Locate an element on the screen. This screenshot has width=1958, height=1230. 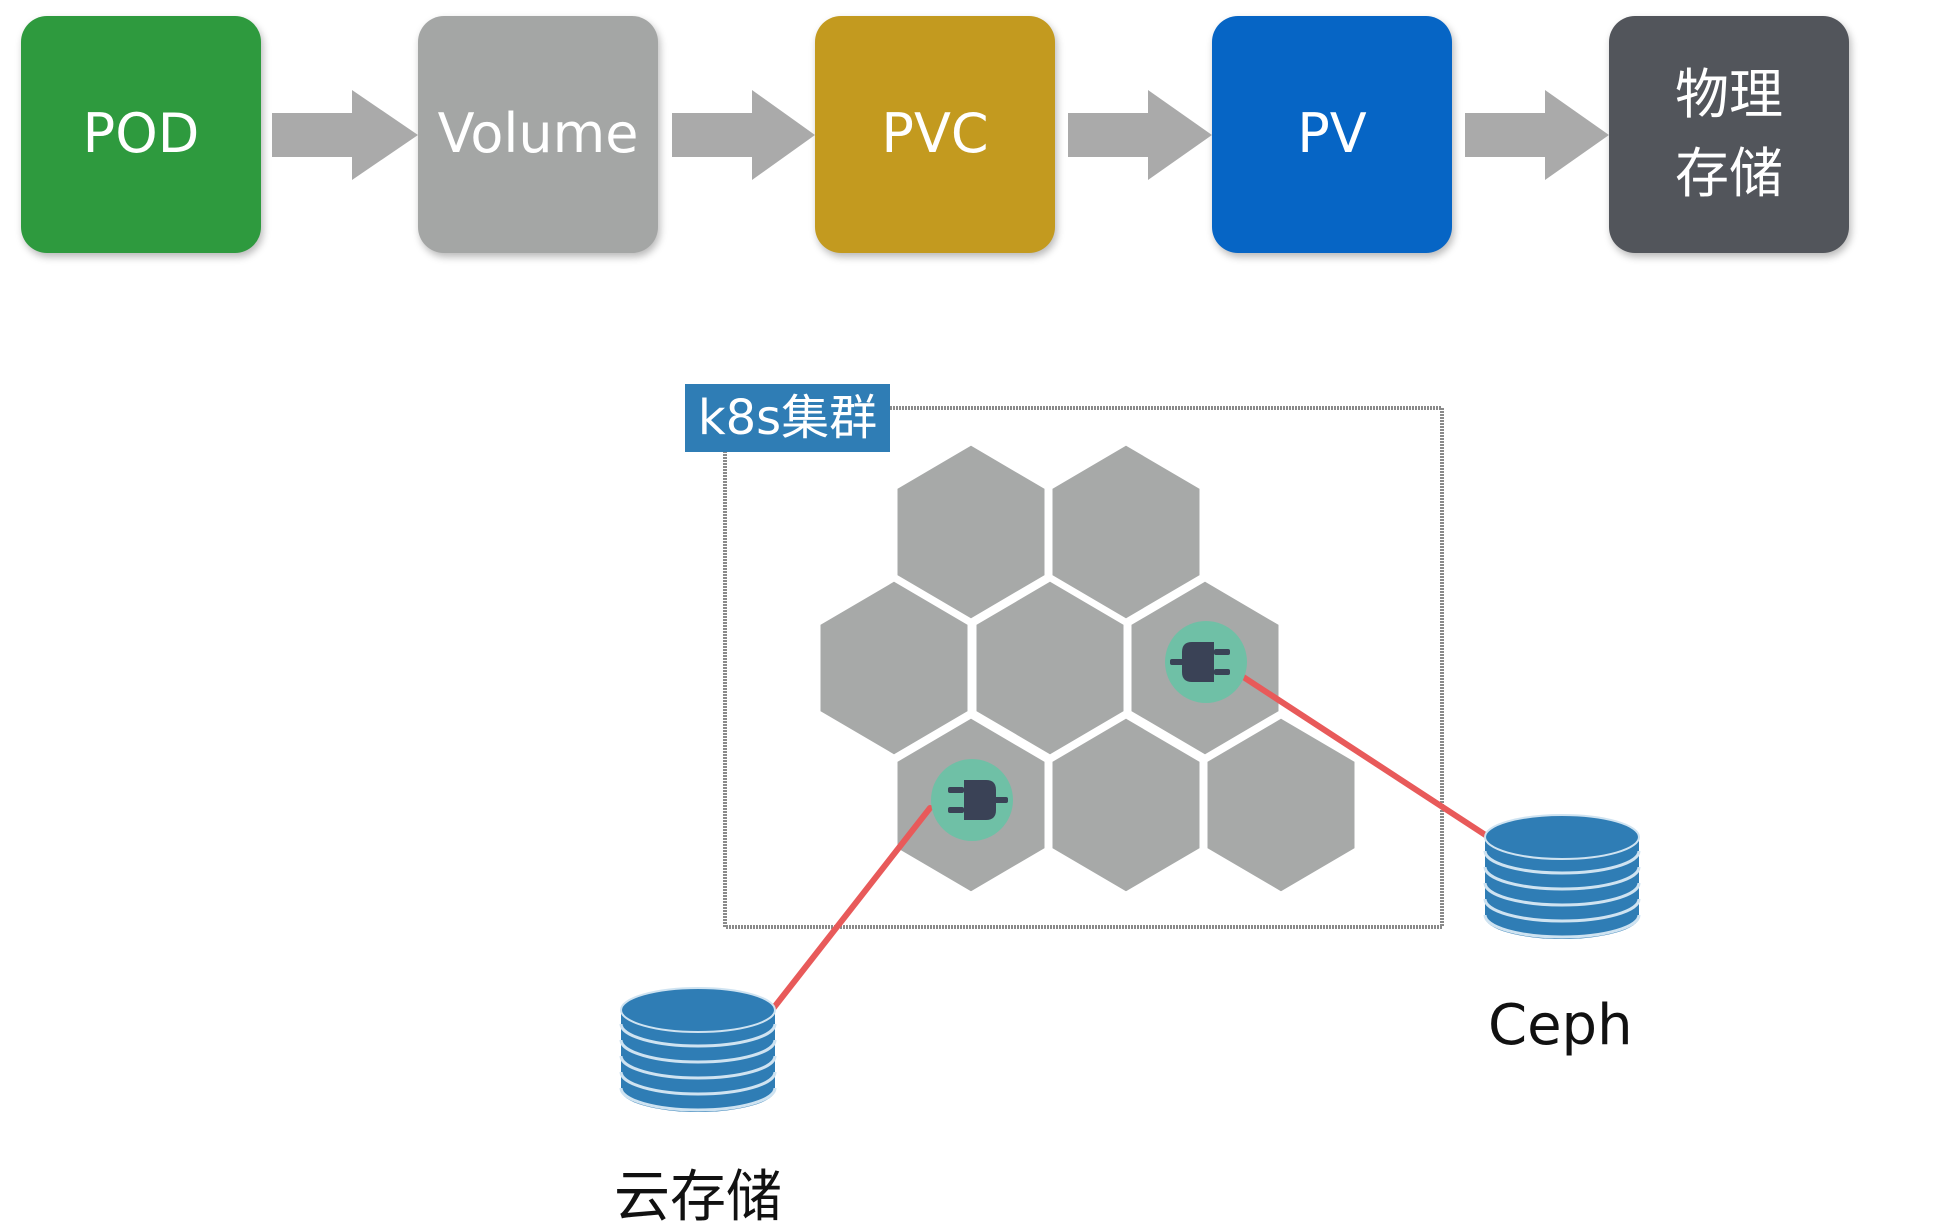
ceph-label: Ceph is located at coordinates (1560, 1025).